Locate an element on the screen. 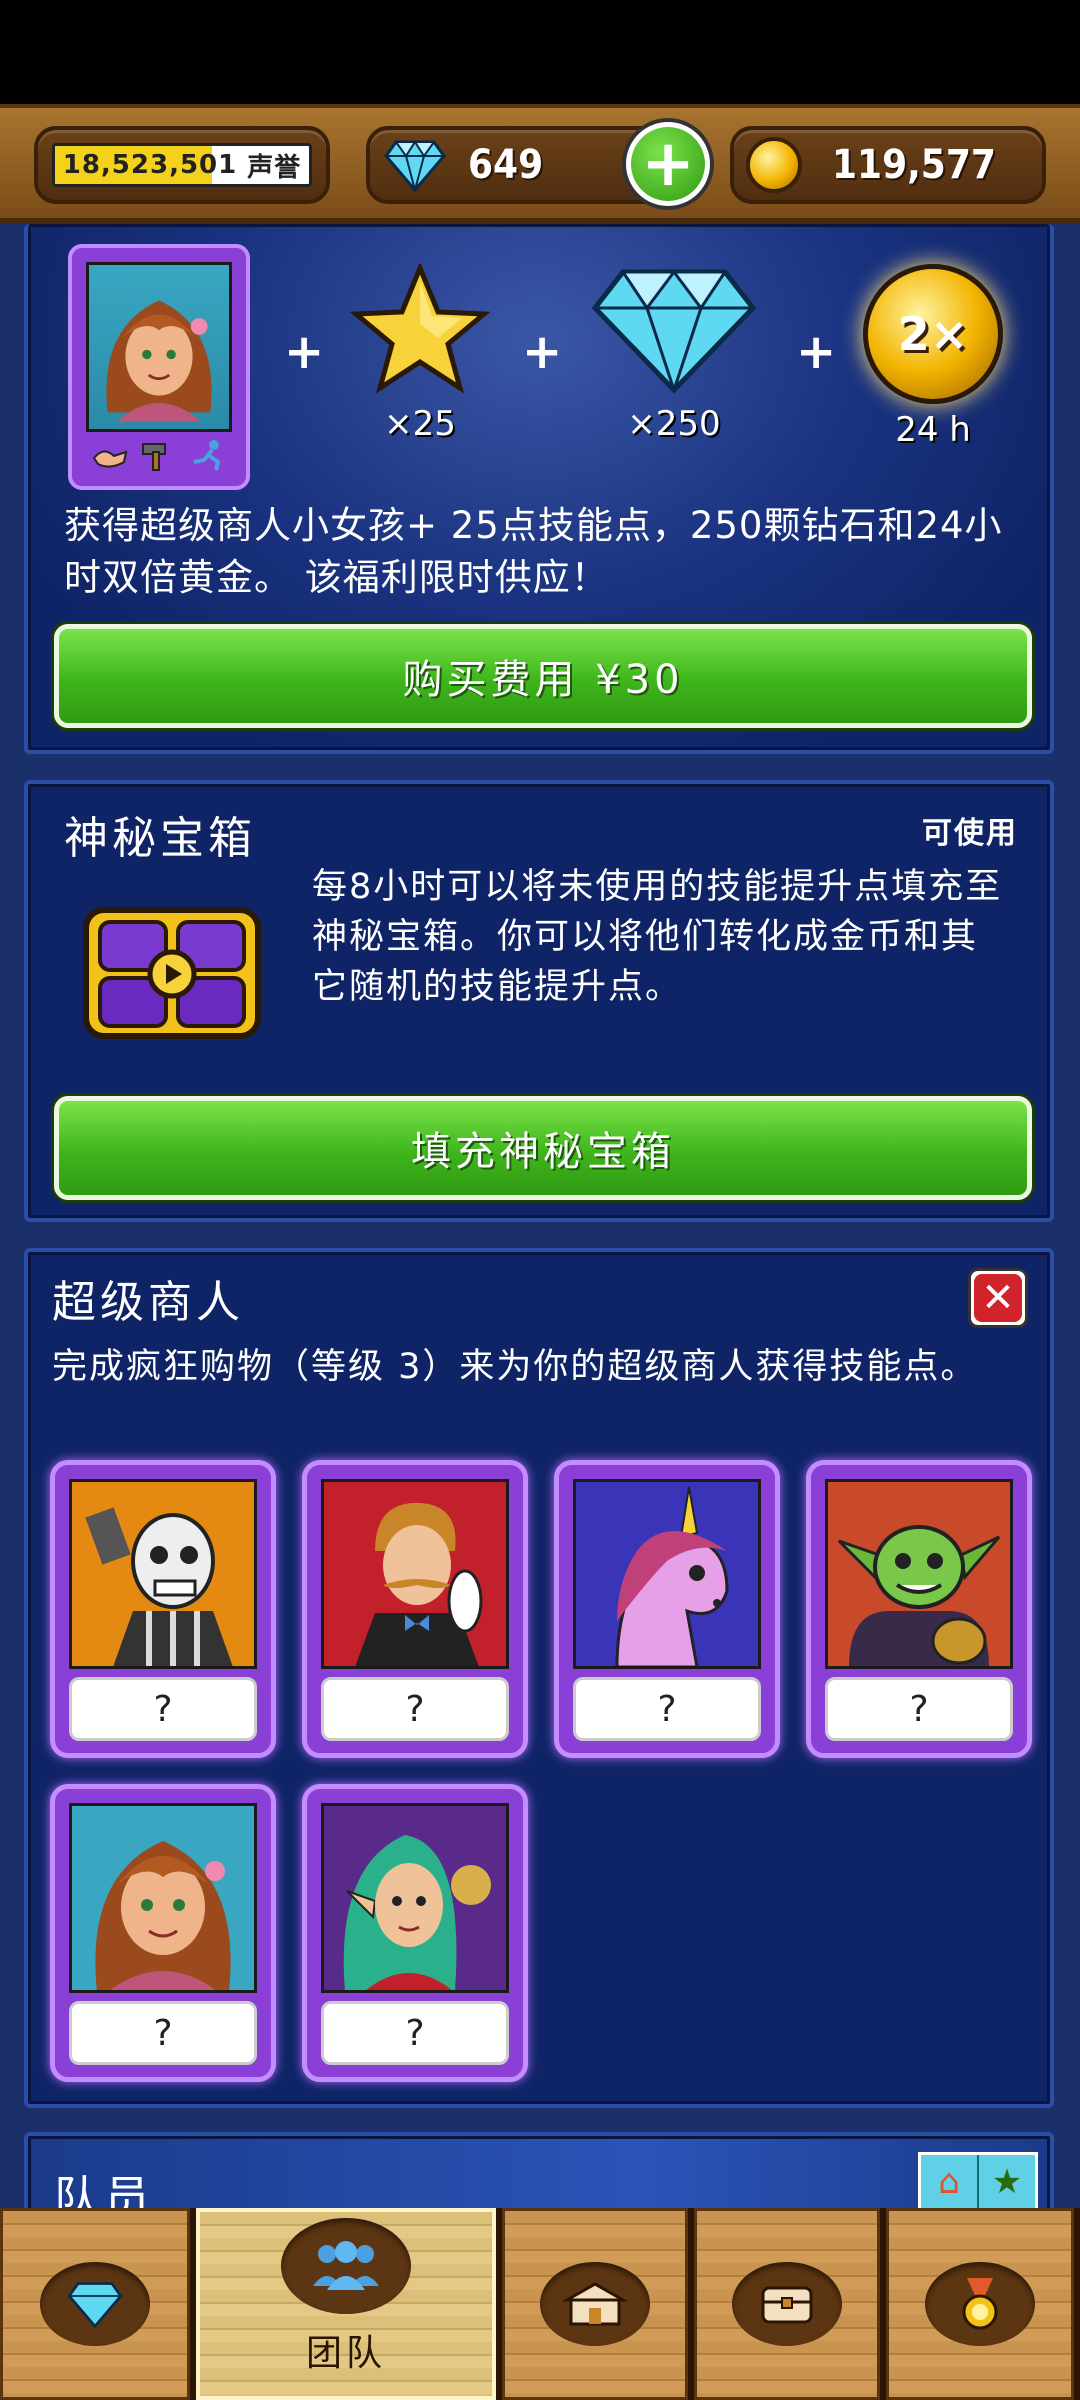 Image resolution: width=1080 pixels, height=2400 pixels. close-button: ✕ is located at coordinates (998, 1298).